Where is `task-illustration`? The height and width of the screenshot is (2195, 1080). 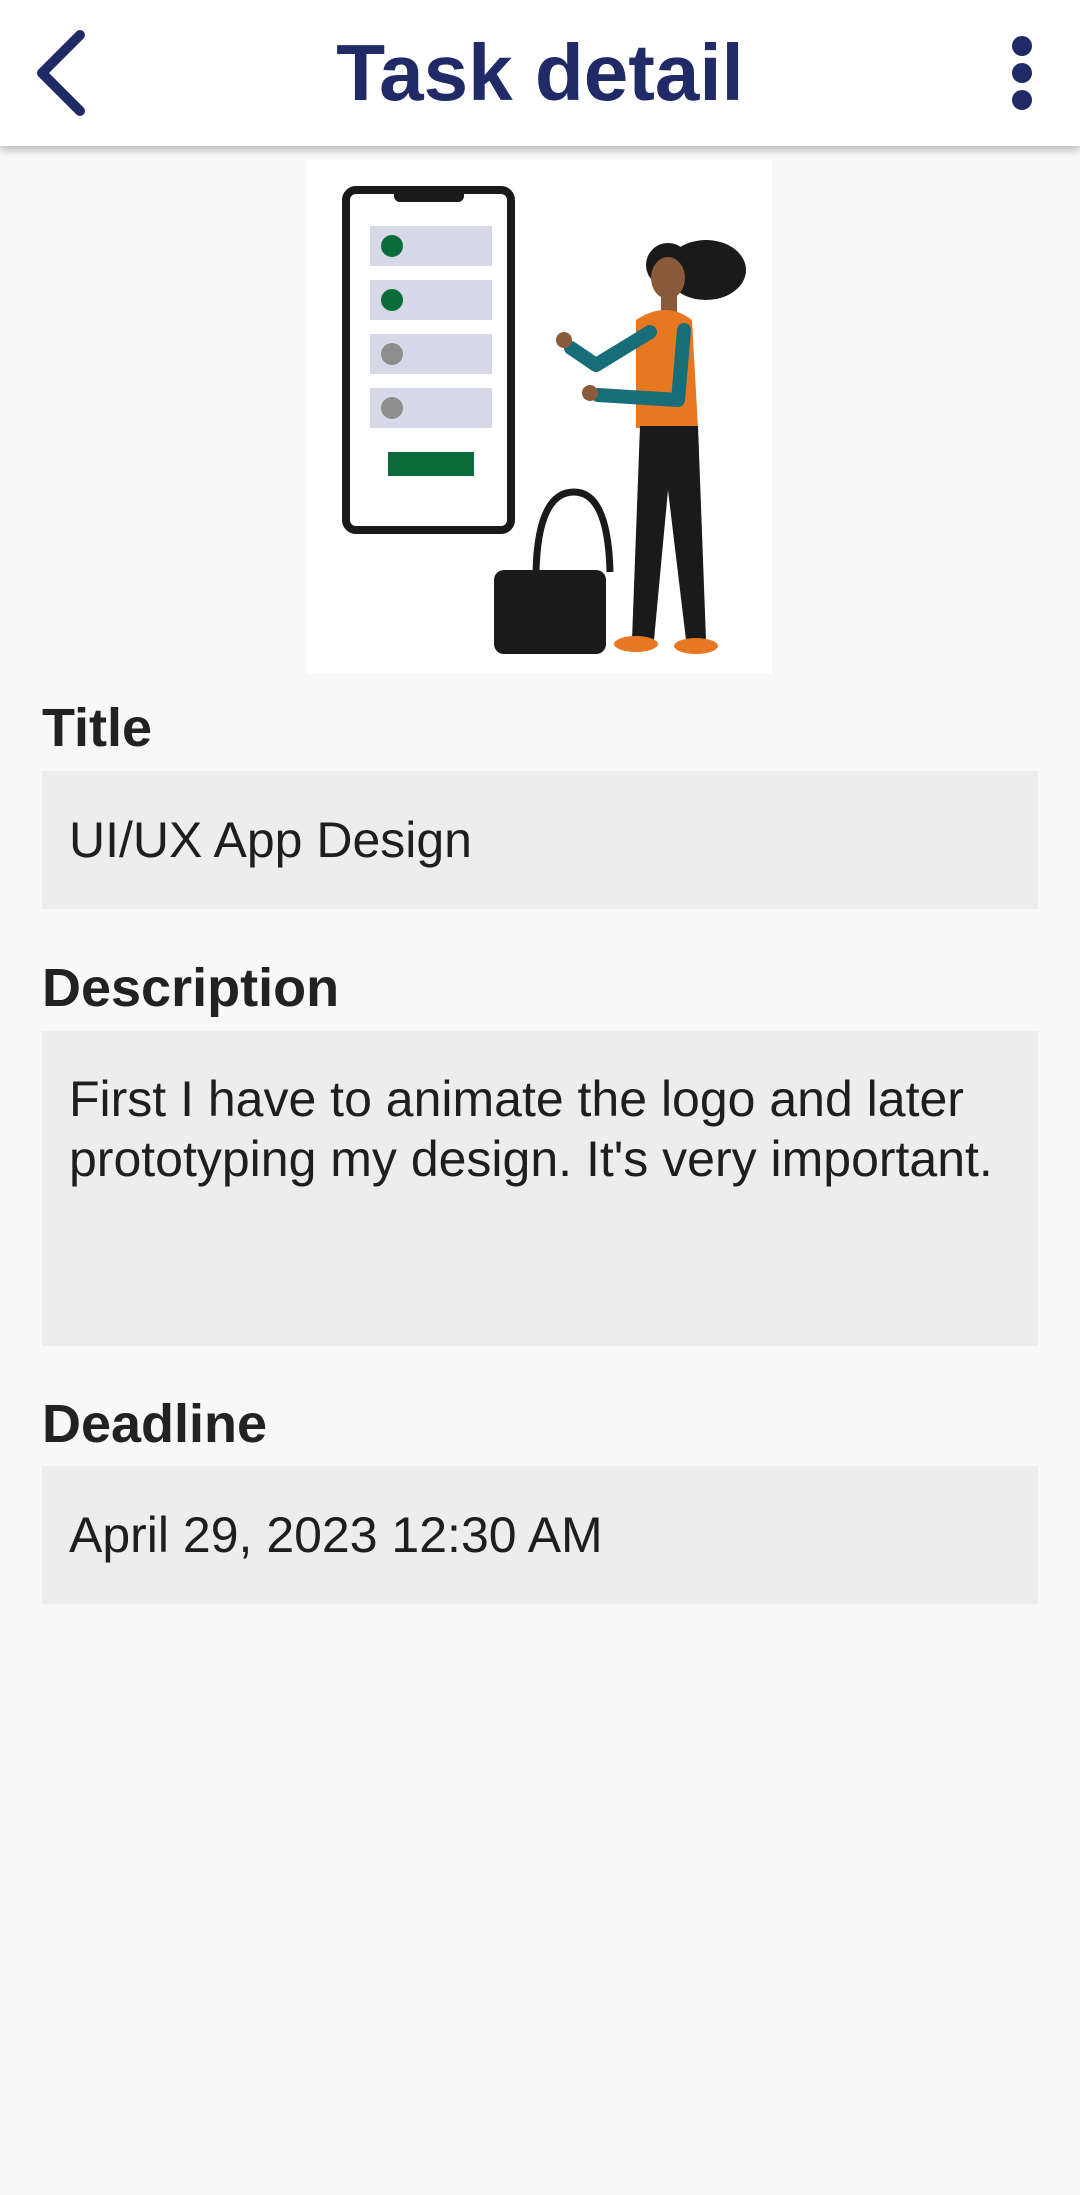
task-illustration is located at coordinates (539, 417).